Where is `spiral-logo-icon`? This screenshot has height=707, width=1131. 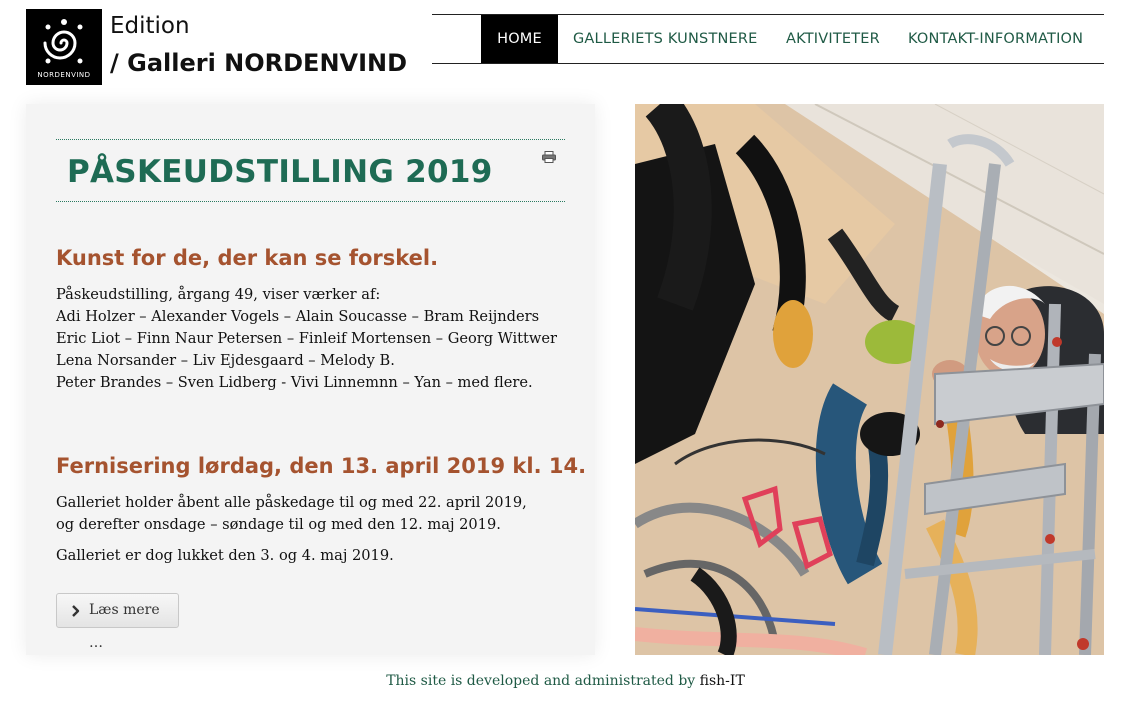 spiral-logo-icon is located at coordinates (63, 41).